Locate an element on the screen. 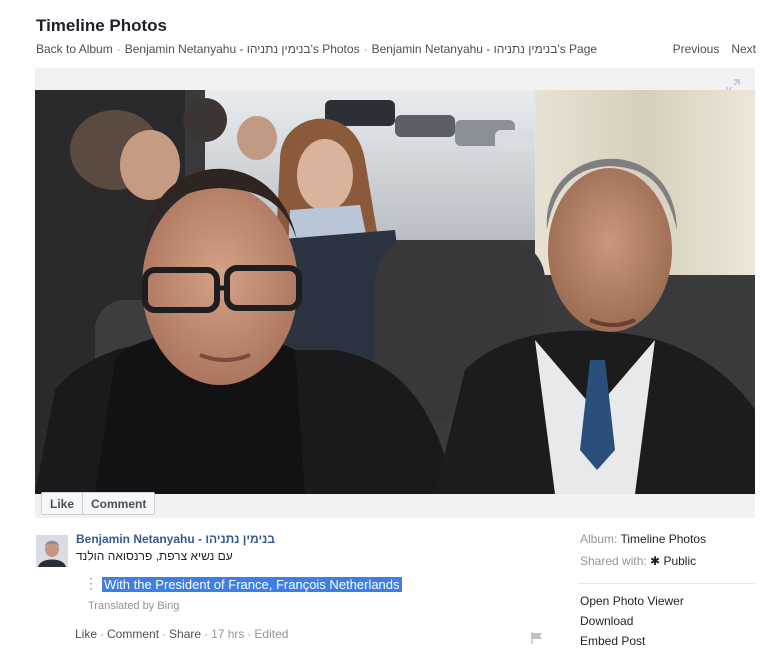 The image size is (760, 652). sidebar-links: Open Photo Viewer Download Embed Post is located at coordinates (632, 623).